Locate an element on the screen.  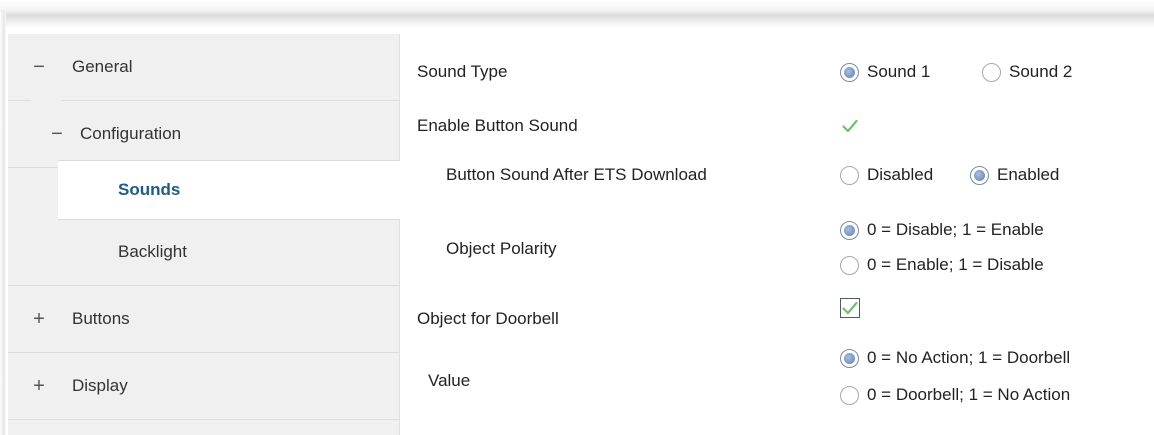
sidebar-item-backlight: Backlight is located at coordinates (203, 252).